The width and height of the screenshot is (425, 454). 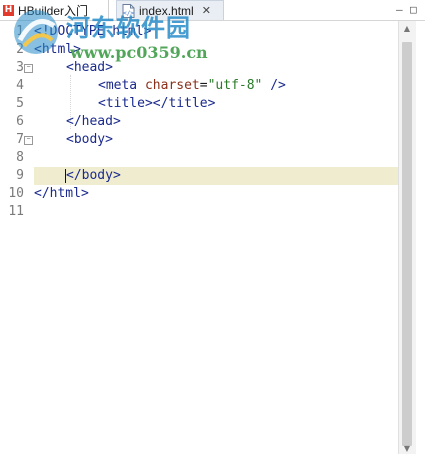 I want to click on code-line: <meta charset="utf-8" />, so click(x=192, y=86).